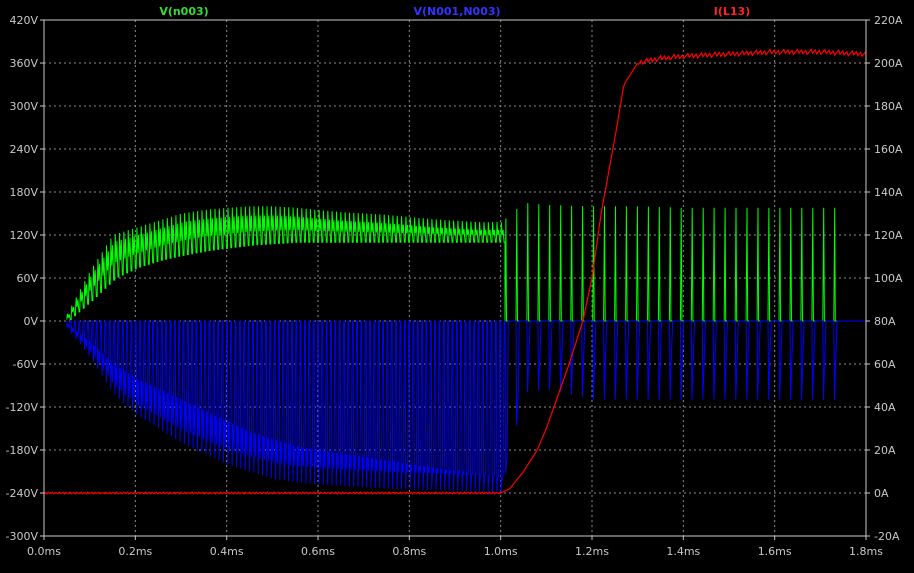 The height and width of the screenshot is (573, 914). Describe the element at coordinates (885, 450) in the screenshot. I see `y-right-tick-label: 20A` at that location.